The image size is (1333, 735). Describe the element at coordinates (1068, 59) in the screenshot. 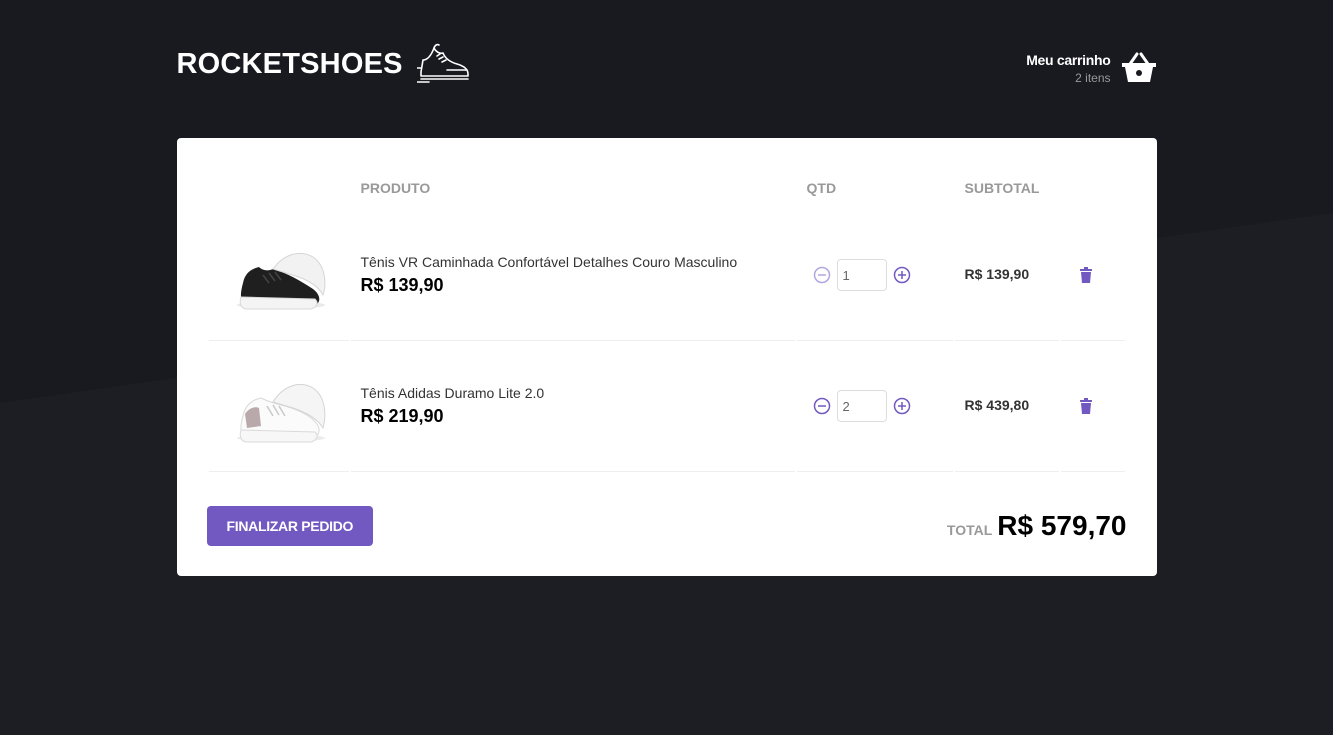

I see `cart-title: Meu carrinho` at that location.